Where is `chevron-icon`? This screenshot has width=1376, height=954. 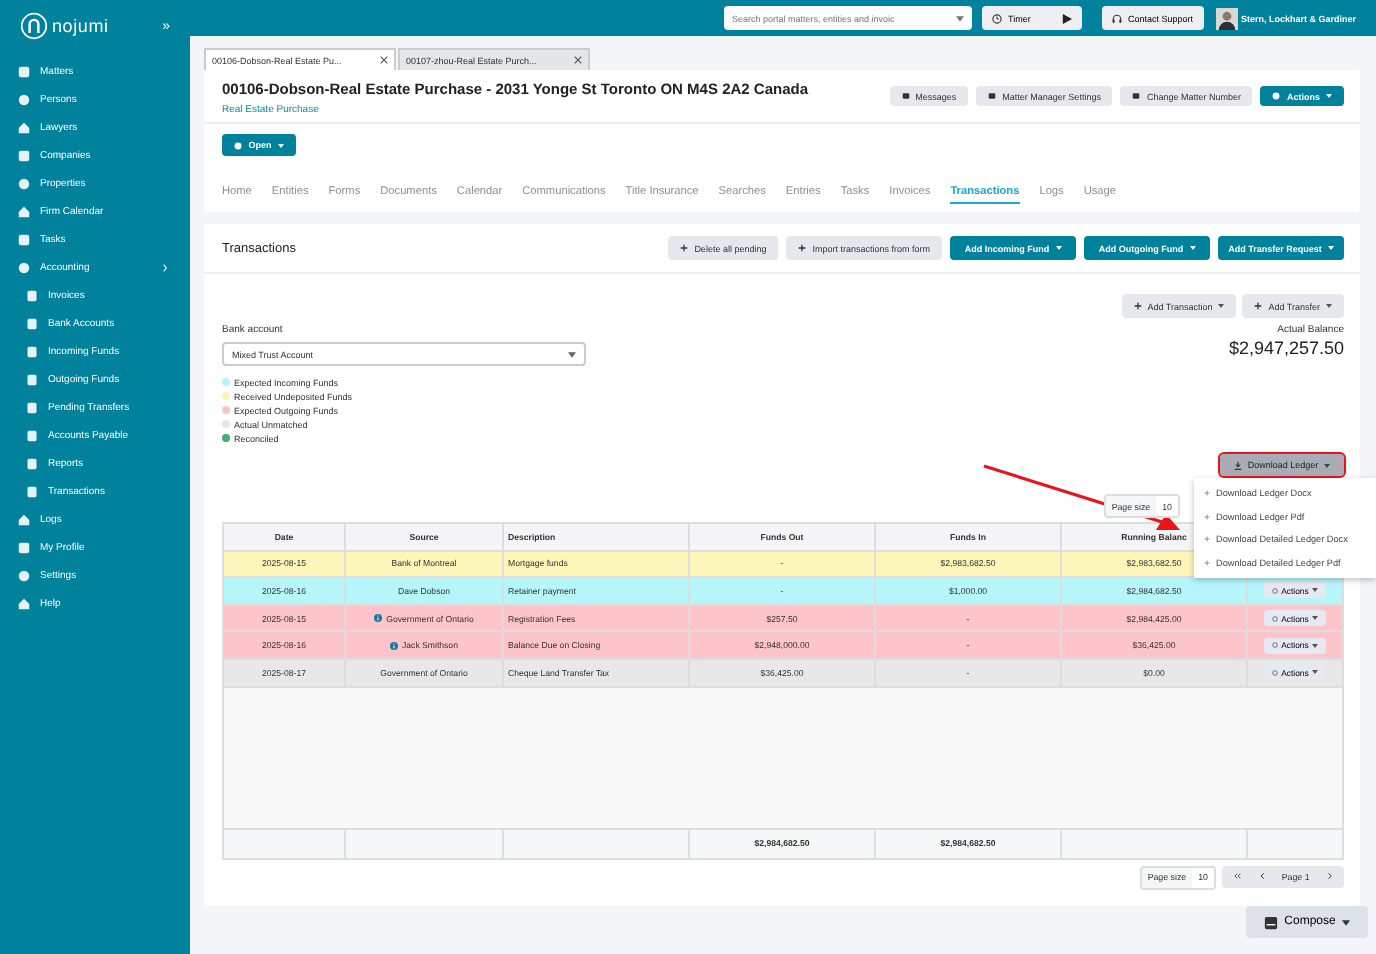
chevron-icon is located at coordinates (165, 268).